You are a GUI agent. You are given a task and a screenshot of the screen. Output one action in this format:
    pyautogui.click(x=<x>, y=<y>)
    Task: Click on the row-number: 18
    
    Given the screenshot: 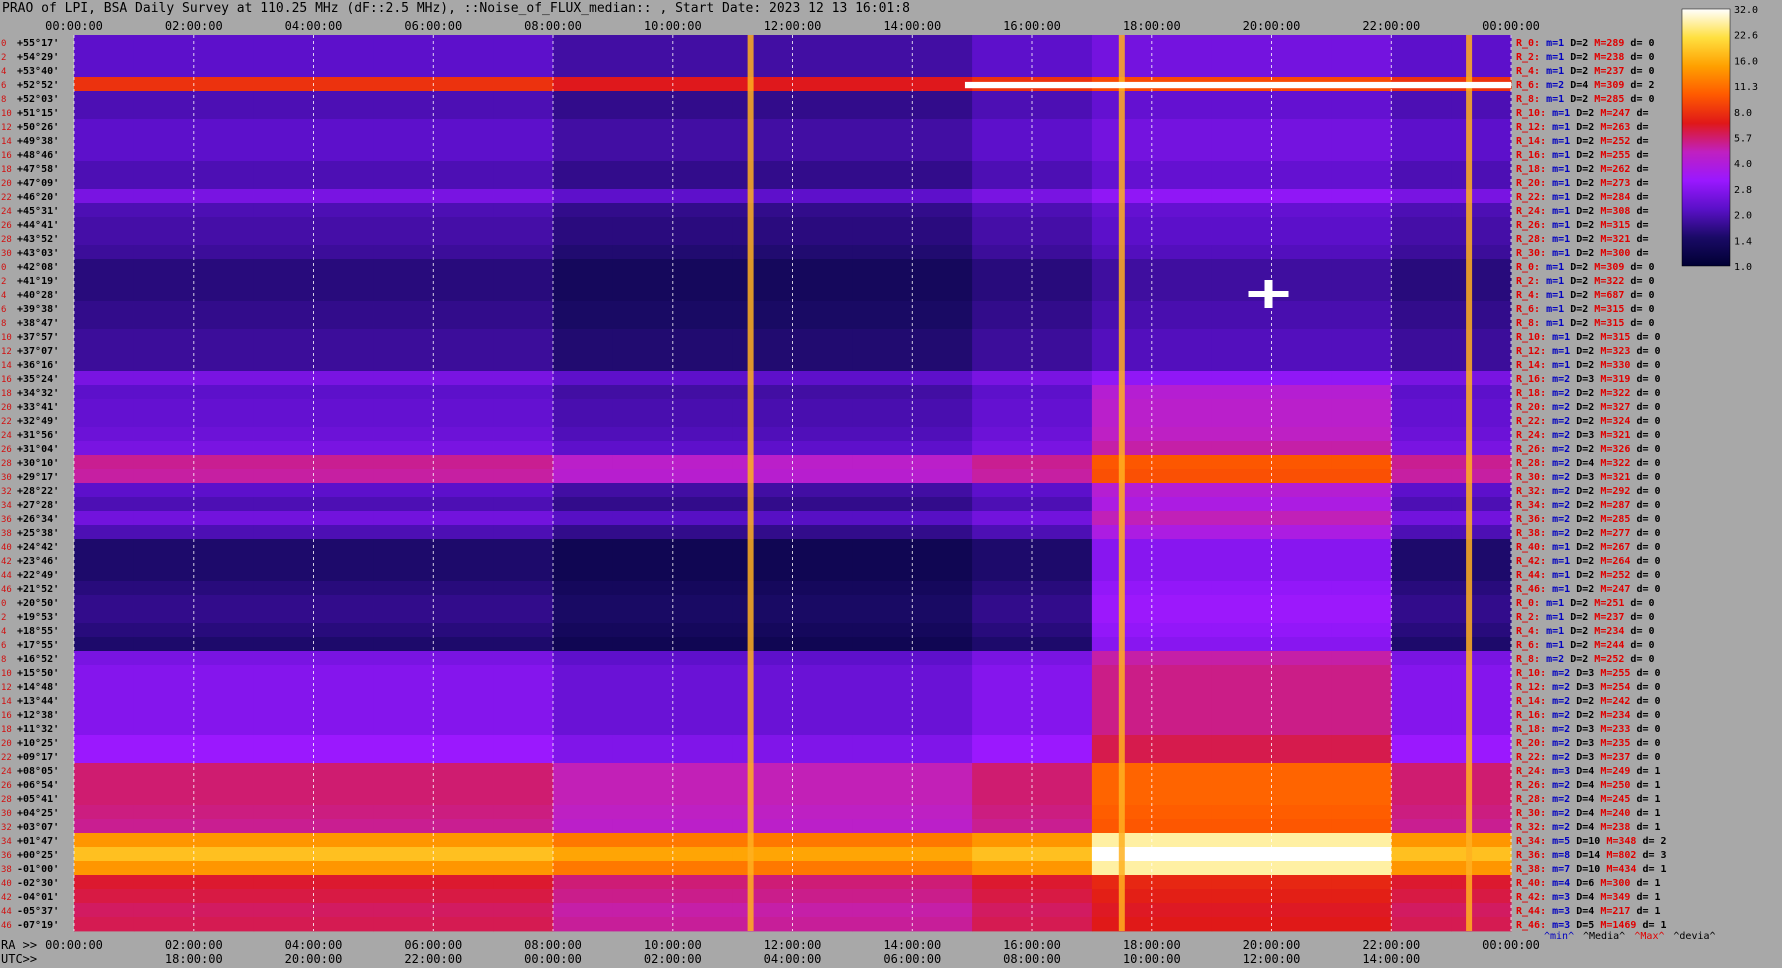 What is the action you would take?
    pyautogui.click(x=6, y=170)
    